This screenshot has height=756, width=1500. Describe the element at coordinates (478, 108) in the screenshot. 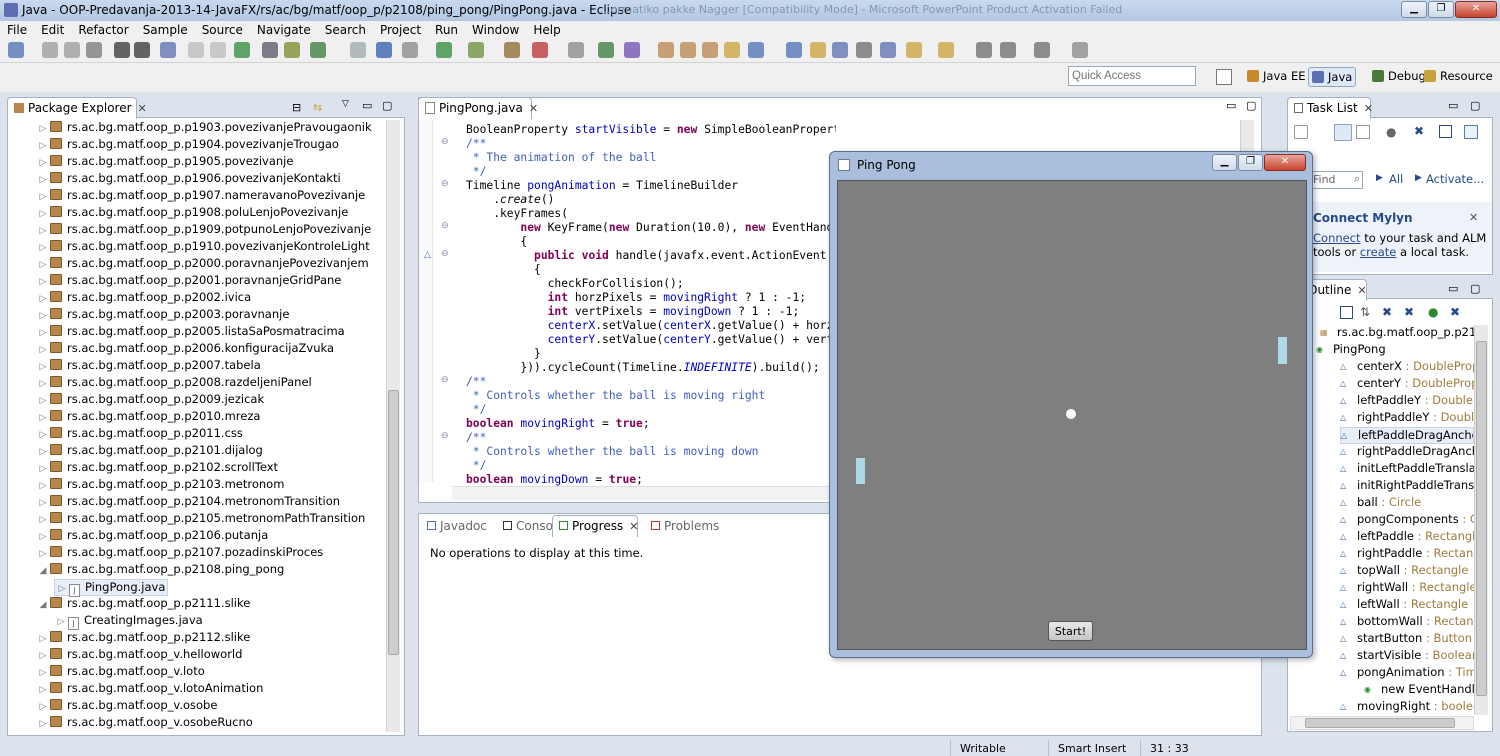

I see `tab-pingpong-java: PingPong.java ✕` at that location.